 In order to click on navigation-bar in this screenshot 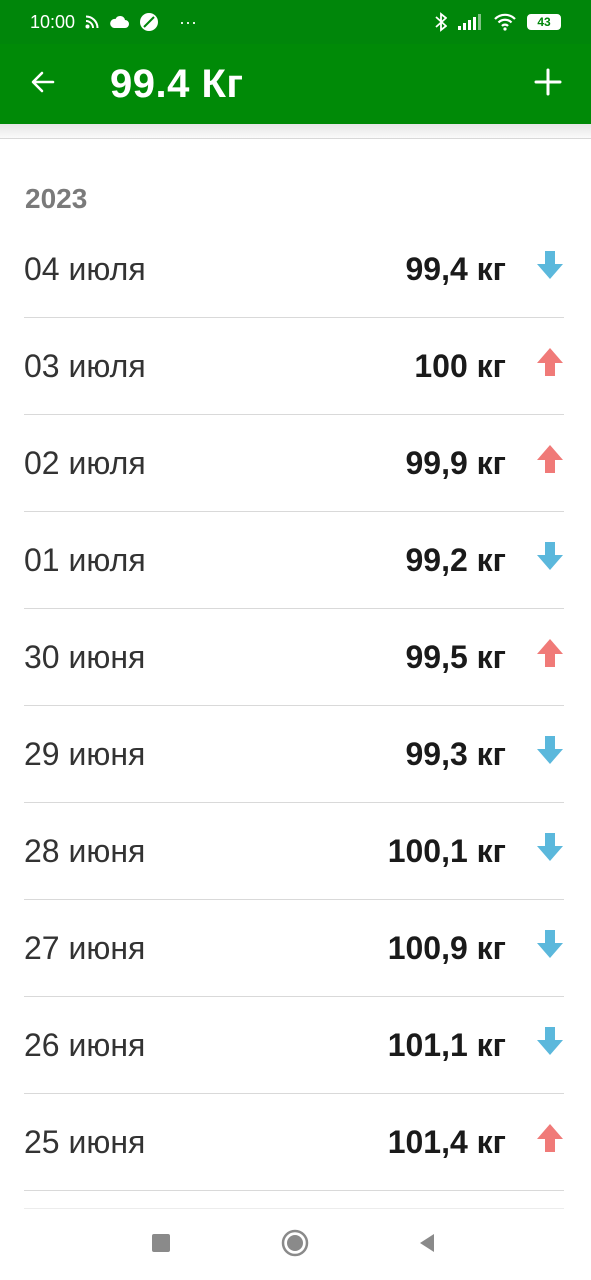, I will do `click(295, 1245)`.